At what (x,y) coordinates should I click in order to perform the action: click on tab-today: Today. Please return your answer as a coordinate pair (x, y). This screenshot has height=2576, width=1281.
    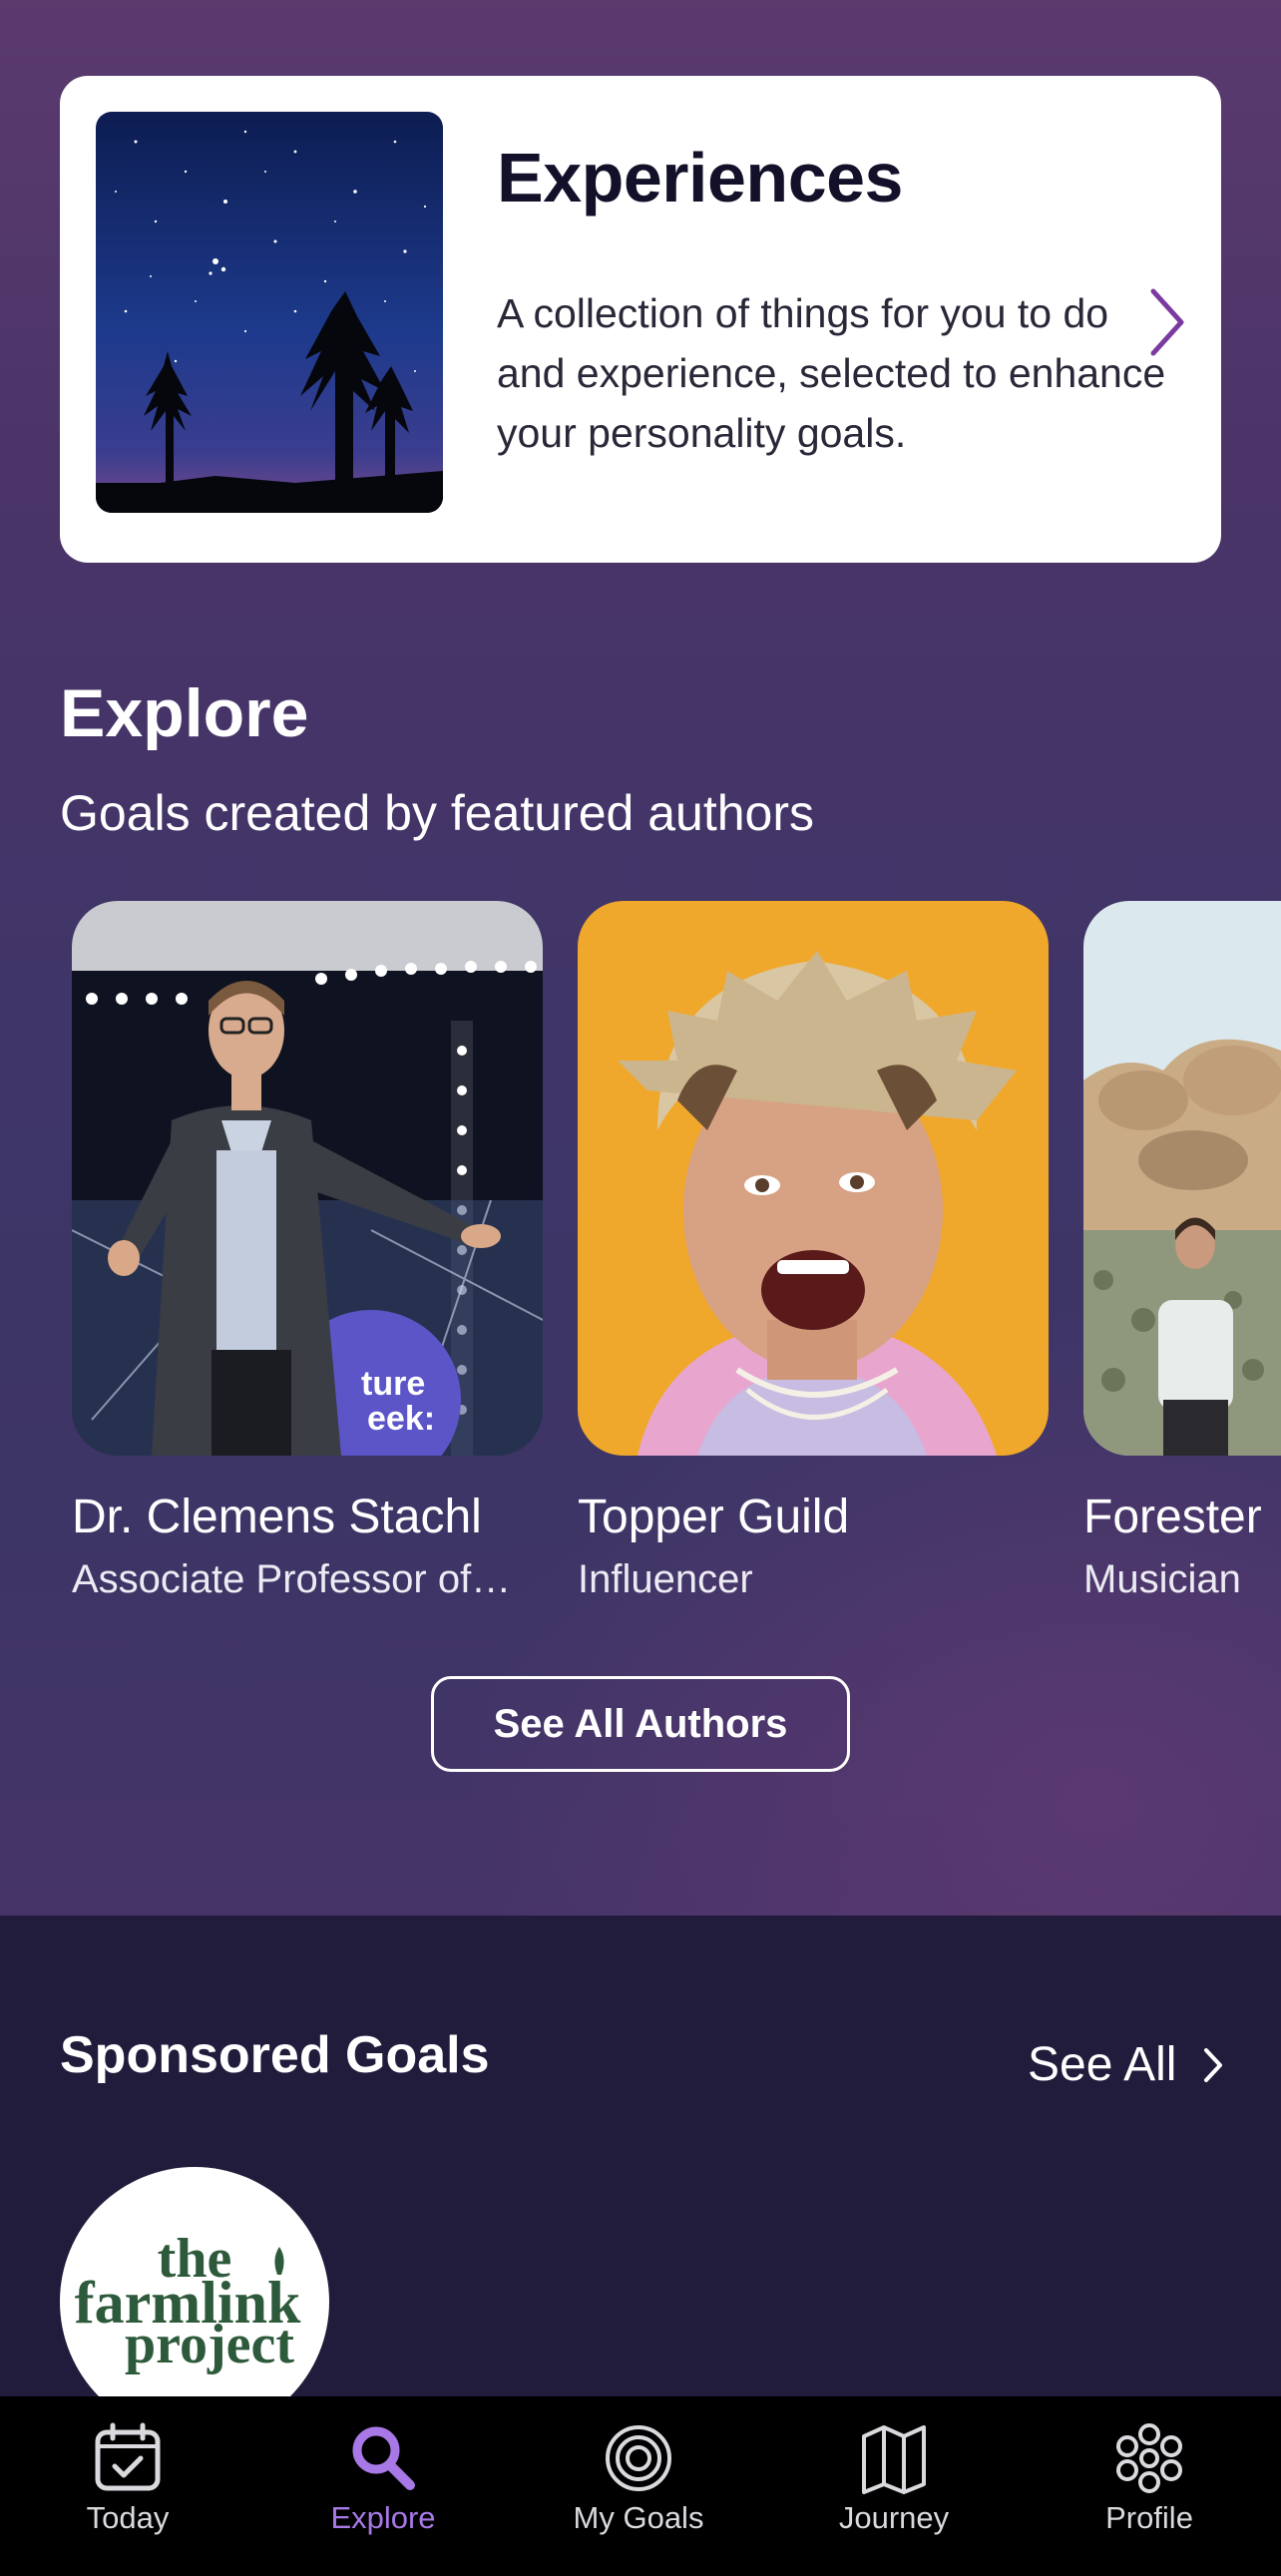
    Looking at the image, I should click on (127, 2486).